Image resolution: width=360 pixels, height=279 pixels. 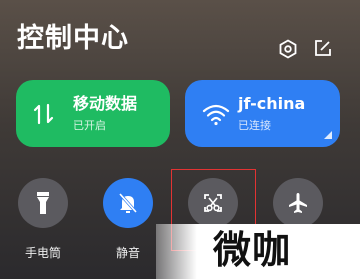 I want to click on wifi-tile: jf-china 已连接, so click(x=262, y=113).